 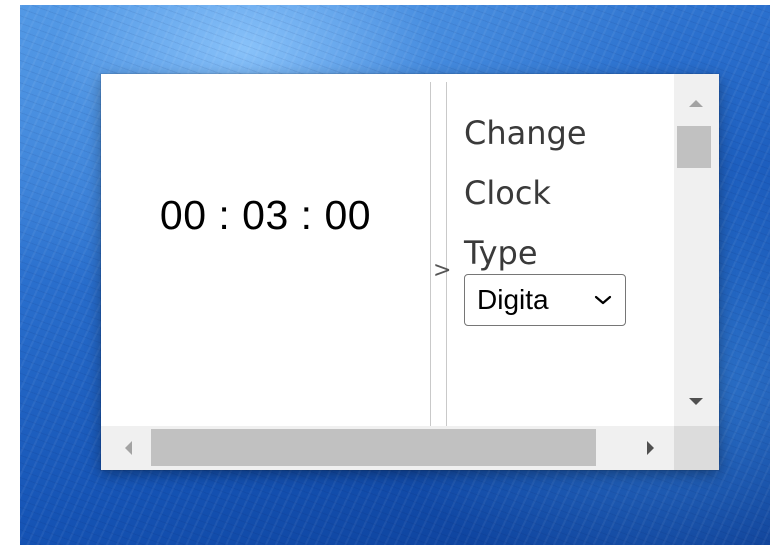 What do you see at coordinates (650, 448) in the screenshot?
I see `arrow-right-icon` at bounding box center [650, 448].